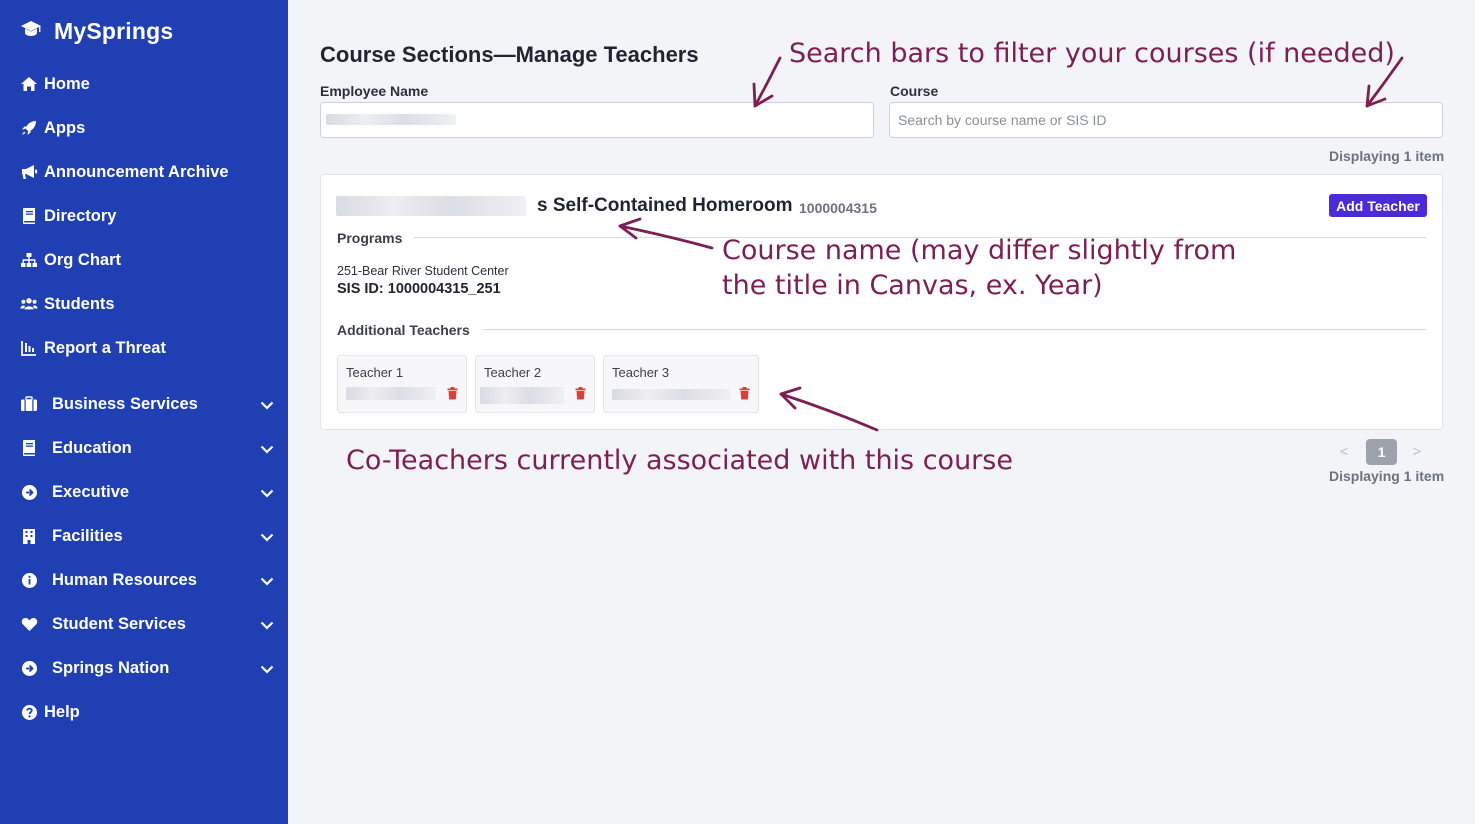 The width and height of the screenshot is (1475, 824). I want to click on displaying-count-bottom: Displaying 1 item, so click(1387, 476).